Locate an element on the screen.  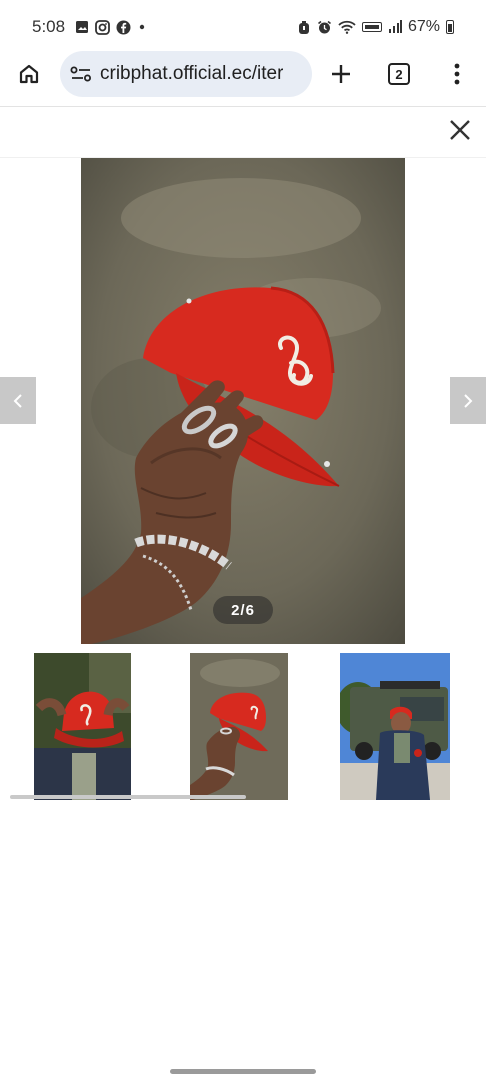
thumbnail-image-cap-hand is located at coordinates (239, 726).